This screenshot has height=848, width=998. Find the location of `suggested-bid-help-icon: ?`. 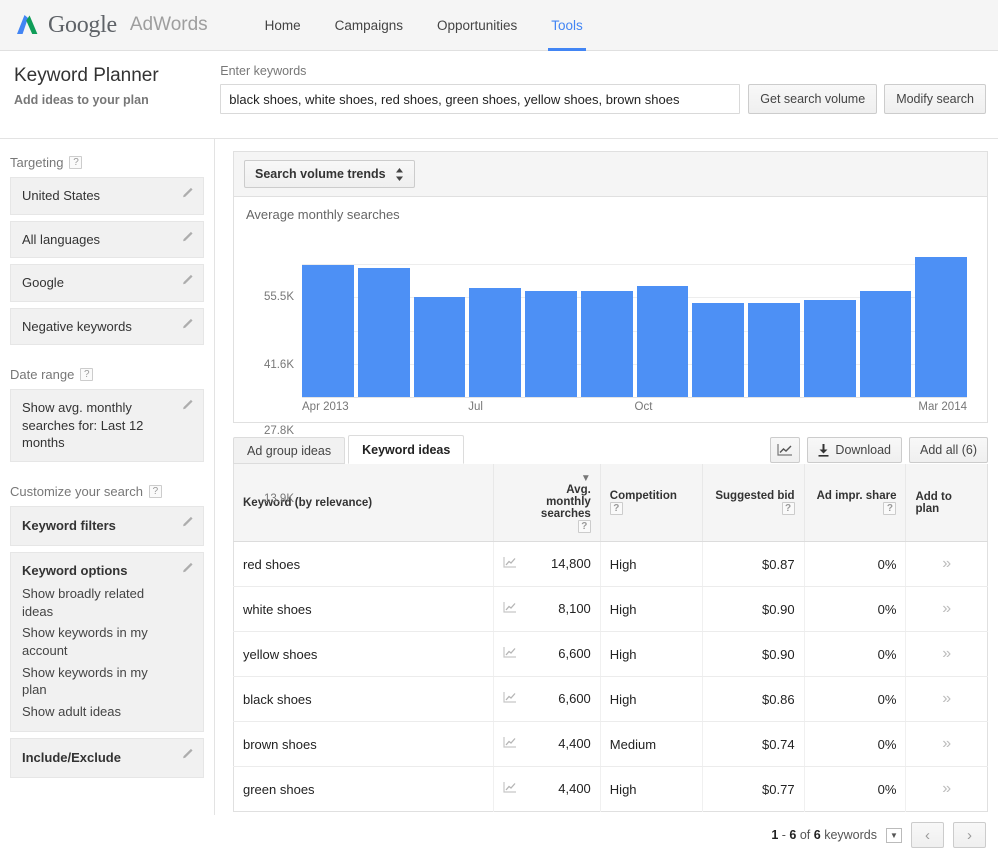

suggested-bid-help-icon: ? is located at coordinates (788, 508).